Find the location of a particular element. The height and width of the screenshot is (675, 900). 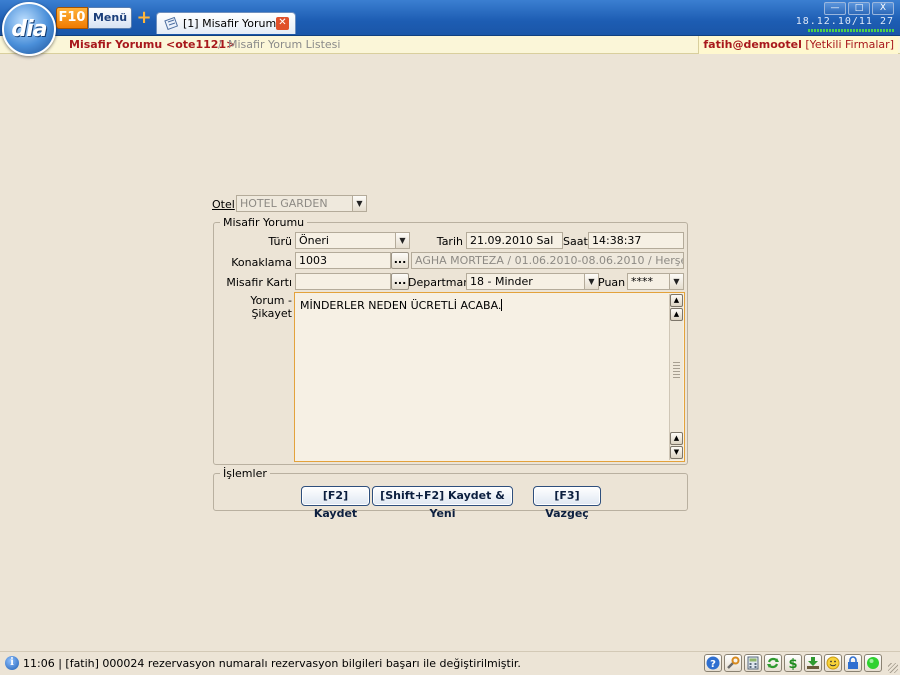

tab-misafir-yorumu: [1] Misafir Yorumu ✕ is located at coordinates (226, 23).